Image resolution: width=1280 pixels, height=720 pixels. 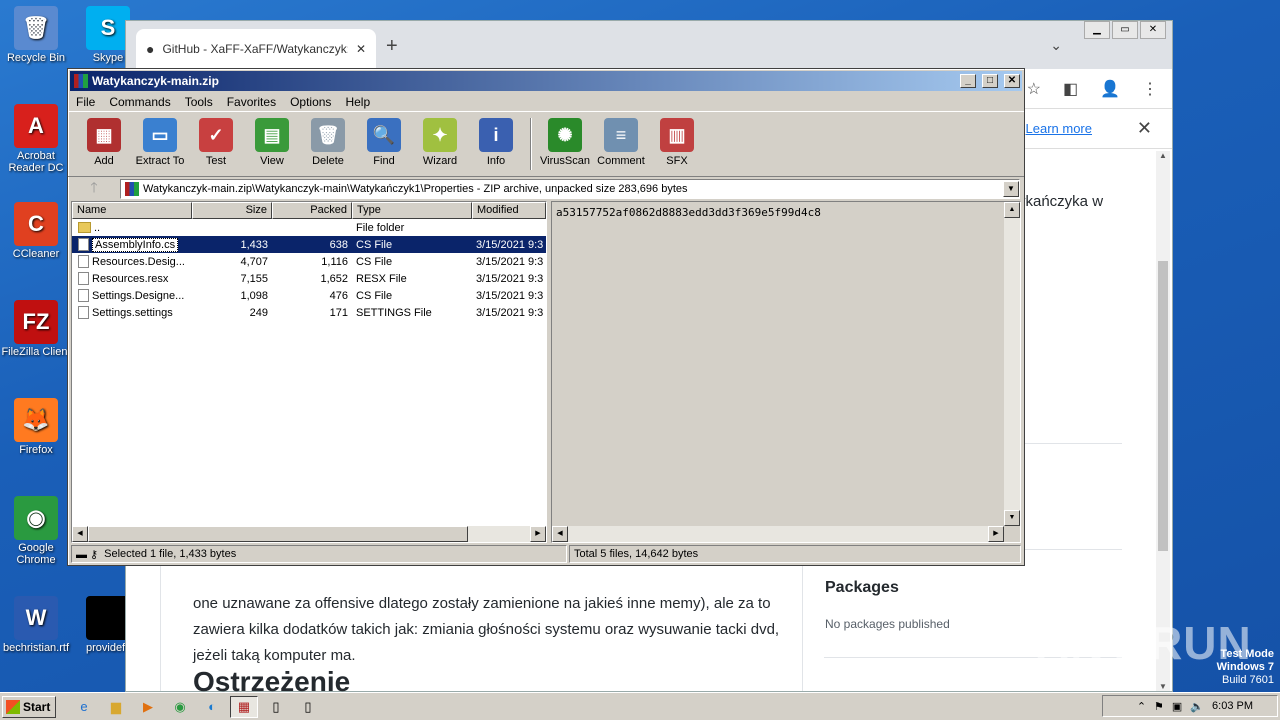 I want to click on wizard-wand-icon: ✦, so click(x=440, y=135).